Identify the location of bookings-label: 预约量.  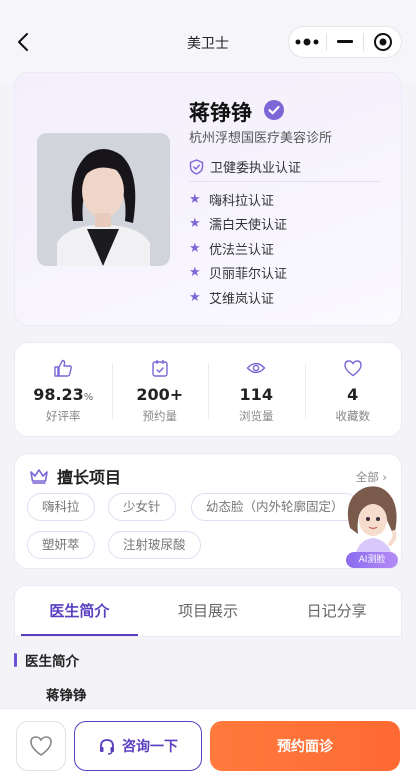
(160, 416).